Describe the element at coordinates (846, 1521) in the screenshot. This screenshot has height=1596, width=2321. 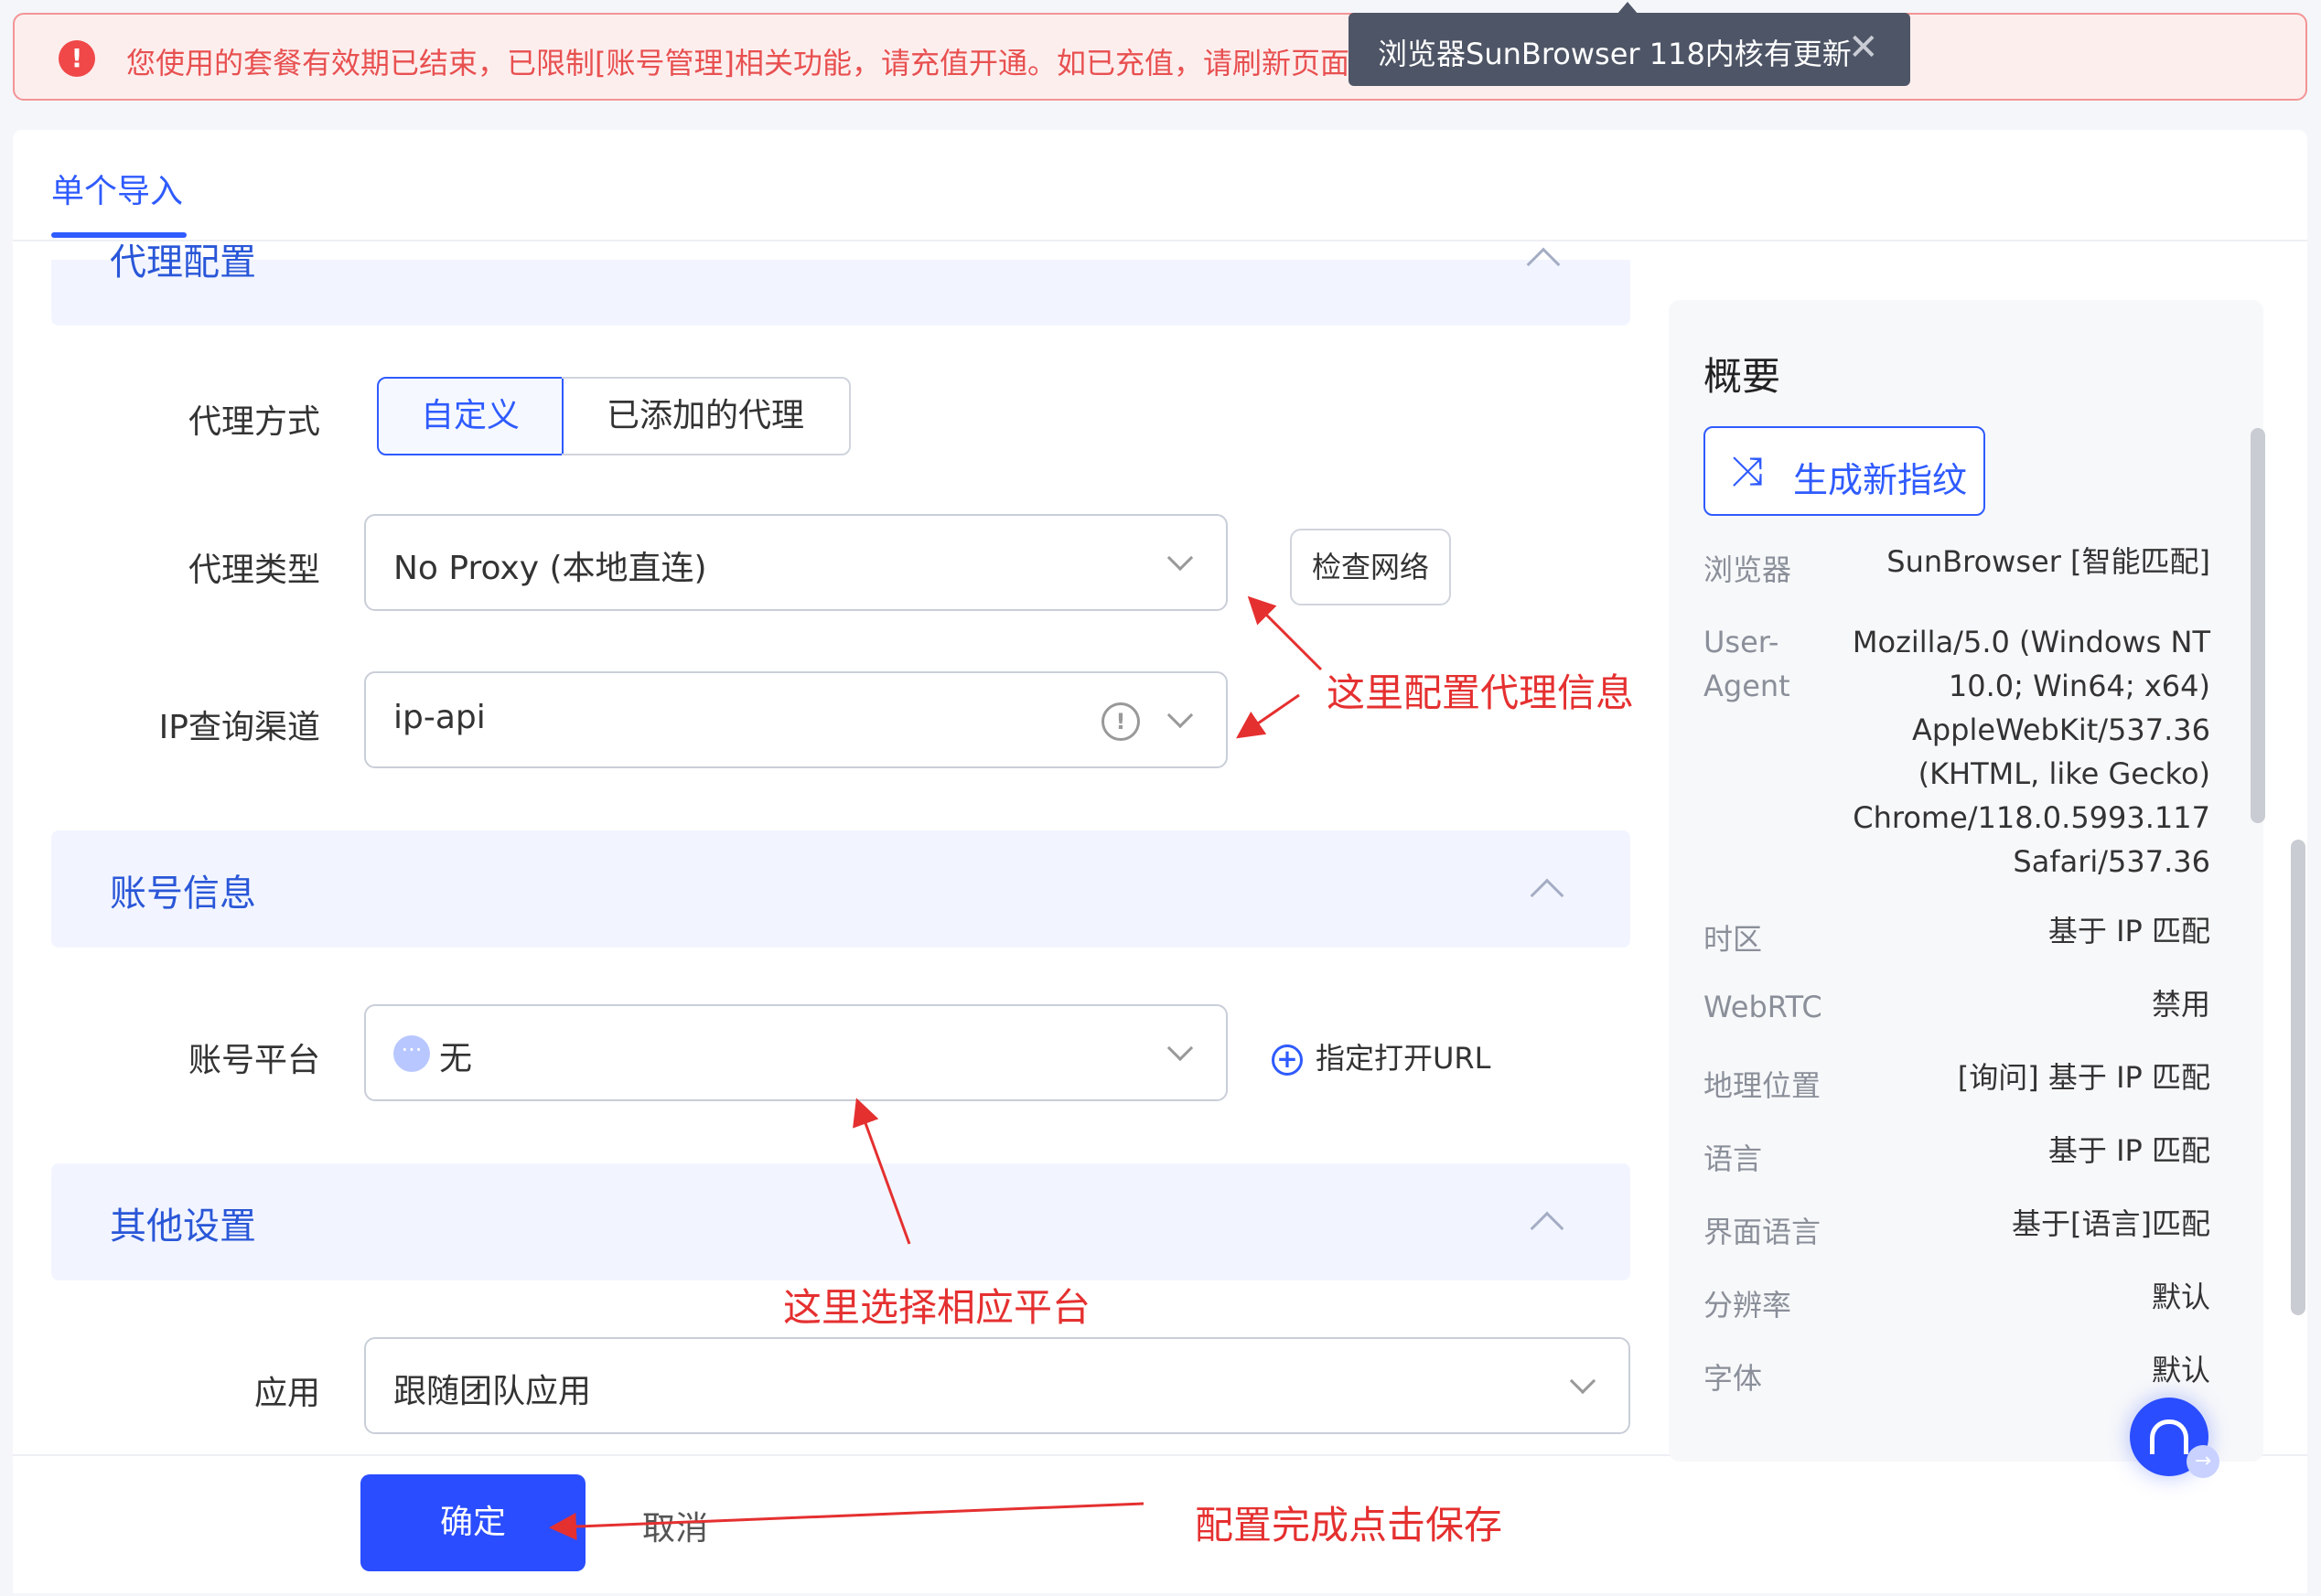
I see `arrow-to-confirm` at that location.